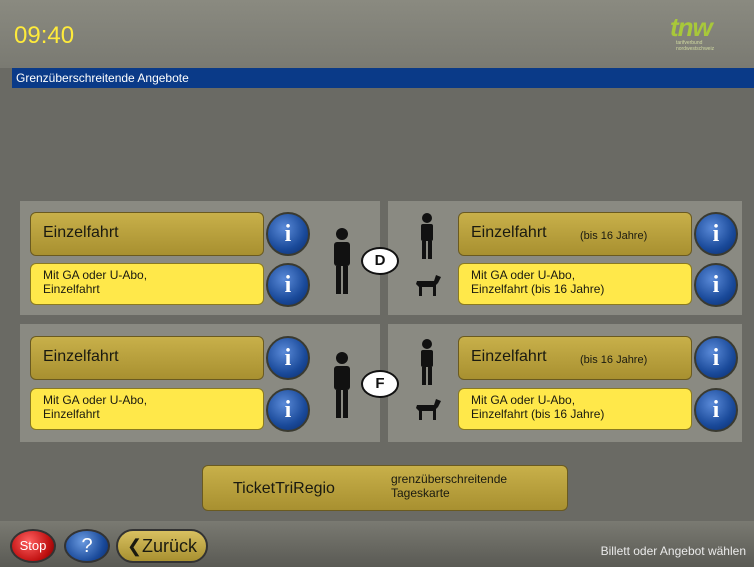 The height and width of the screenshot is (567, 754). I want to click on button-description: grenzüberschreitende Tageskarte, so click(449, 486).